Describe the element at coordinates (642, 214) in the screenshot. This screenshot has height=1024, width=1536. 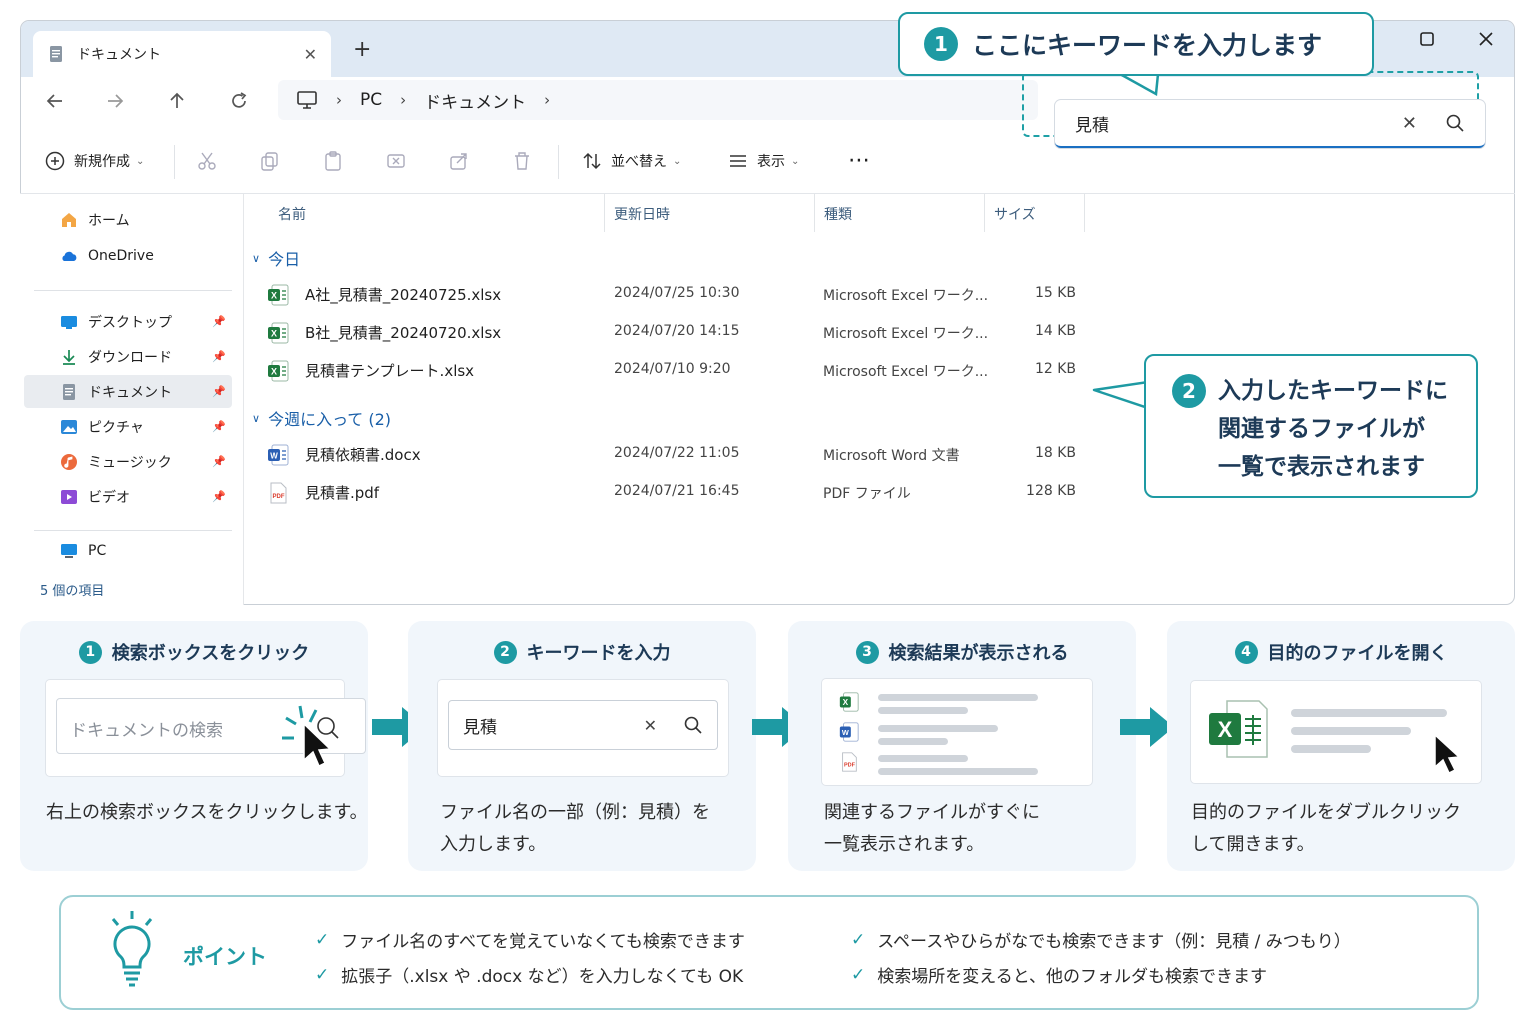
I see `column-header-modified: 更新日時` at that location.